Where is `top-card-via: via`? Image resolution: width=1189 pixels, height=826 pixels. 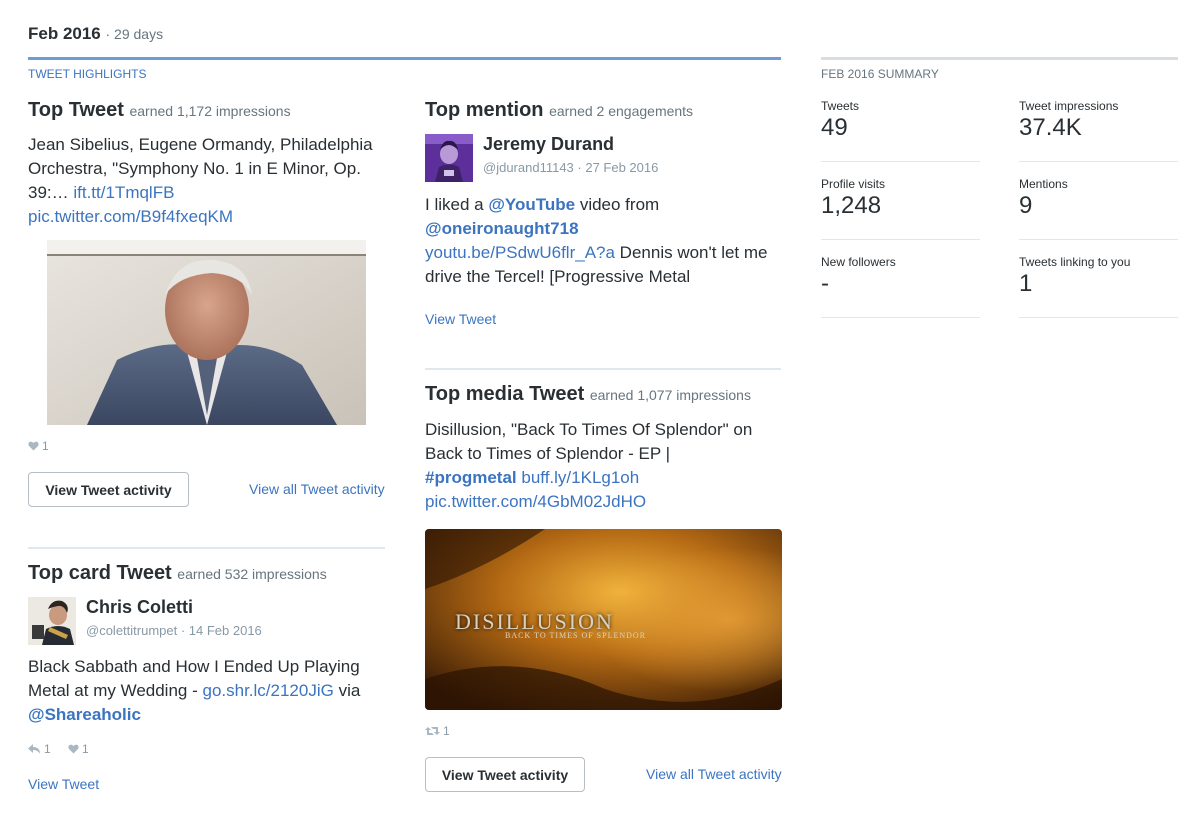
top-card-via: via is located at coordinates (347, 690).